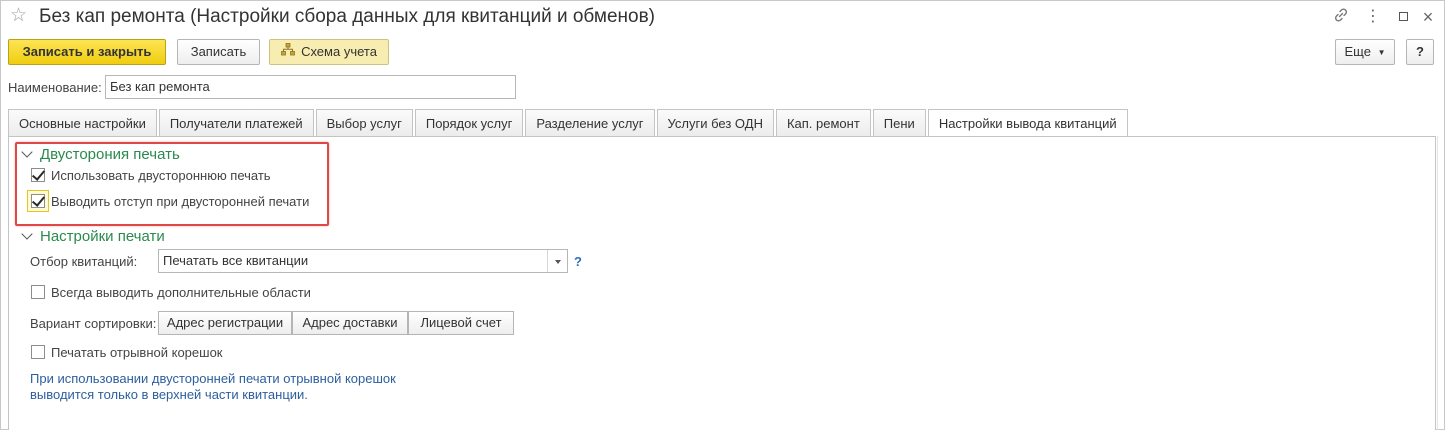 This screenshot has height=430, width=1445. What do you see at coordinates (1403, 17) in the screenshot?
I see `maximize-icon` at bounding box center [1403, 17].